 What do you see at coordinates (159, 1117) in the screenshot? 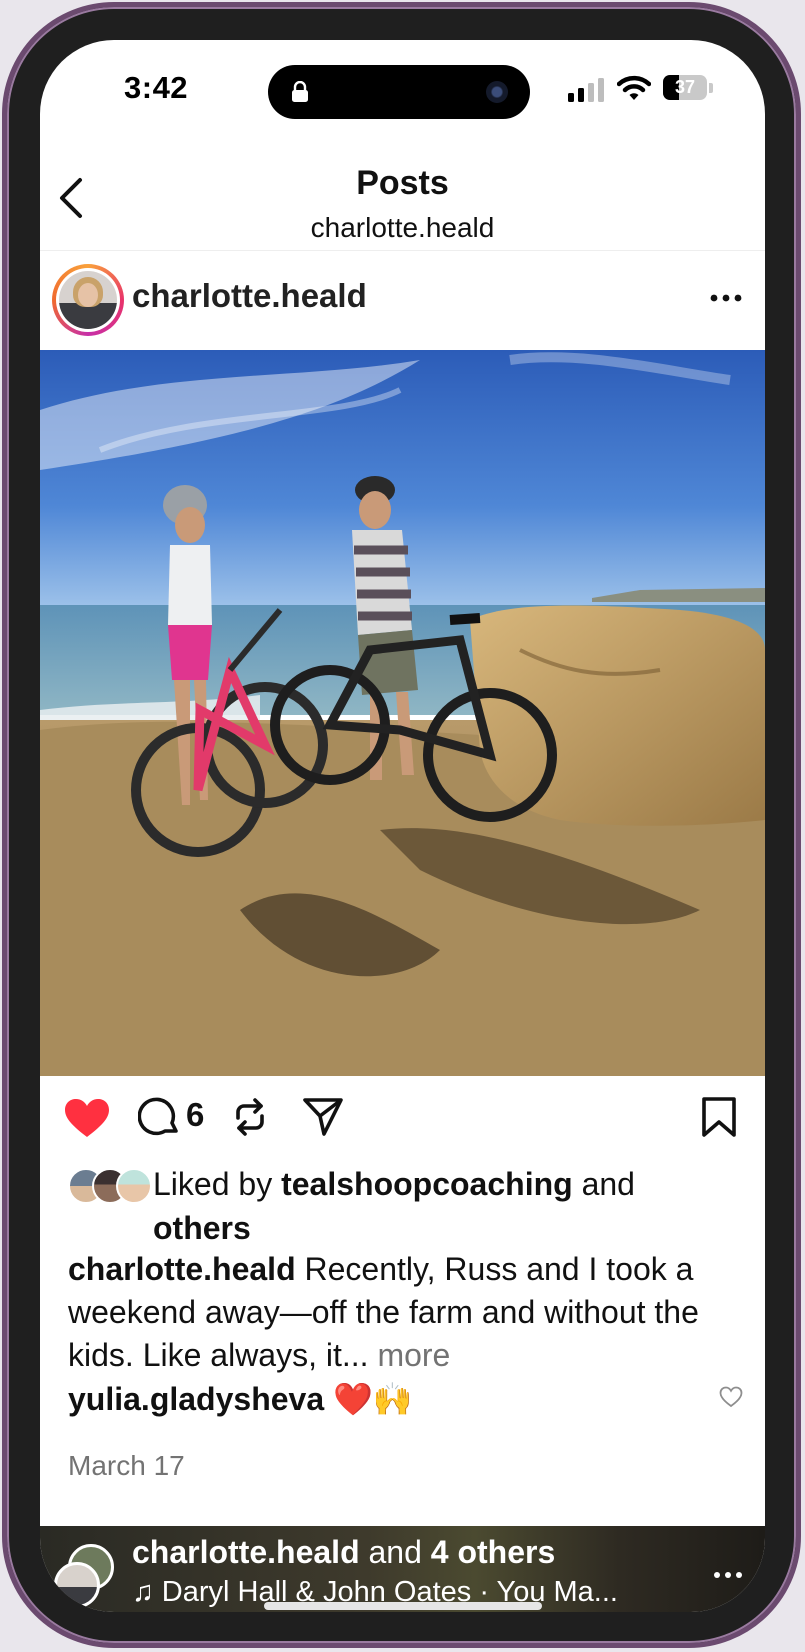
I see `comment-bubble-icon` at bounding box center [159, 1117].